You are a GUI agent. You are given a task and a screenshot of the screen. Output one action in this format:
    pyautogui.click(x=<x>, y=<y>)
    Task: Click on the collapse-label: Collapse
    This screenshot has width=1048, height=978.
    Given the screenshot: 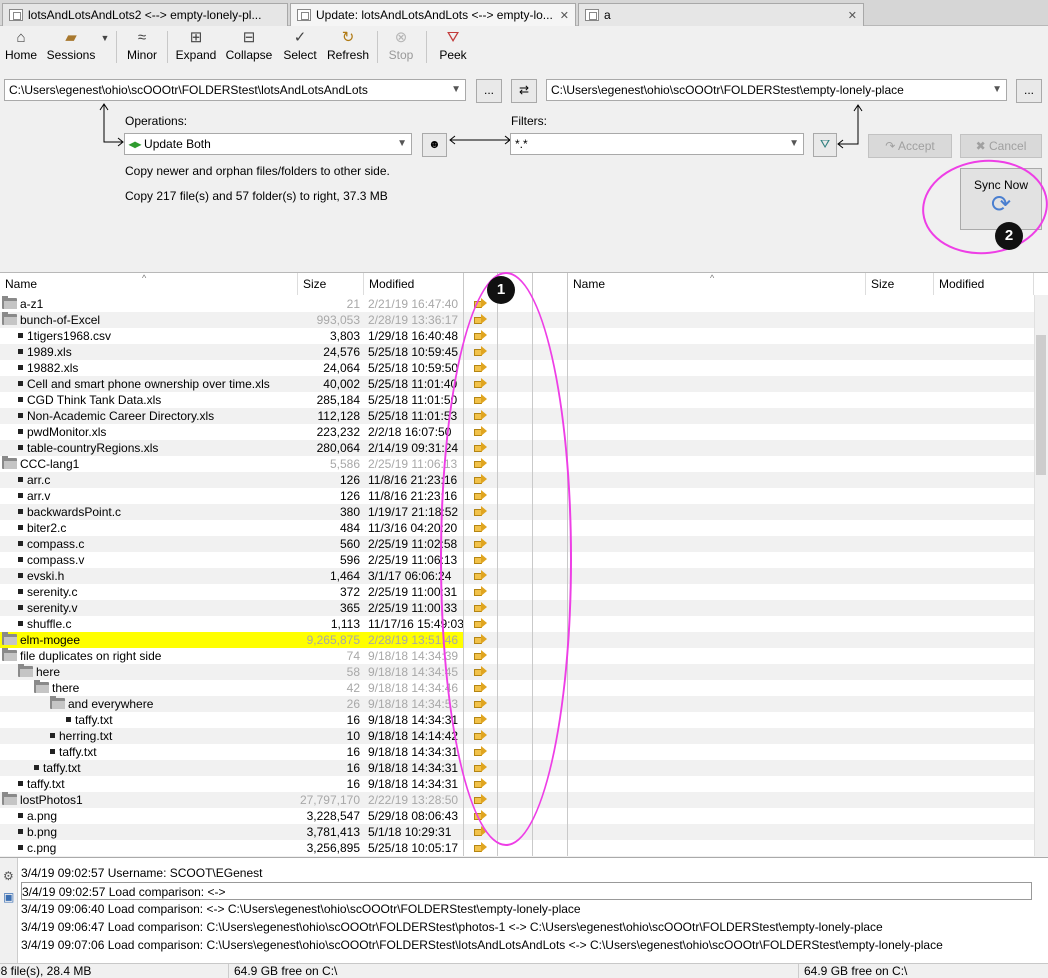 What is the action you would take?
    pyautogui.click(x=249, y=55)
    